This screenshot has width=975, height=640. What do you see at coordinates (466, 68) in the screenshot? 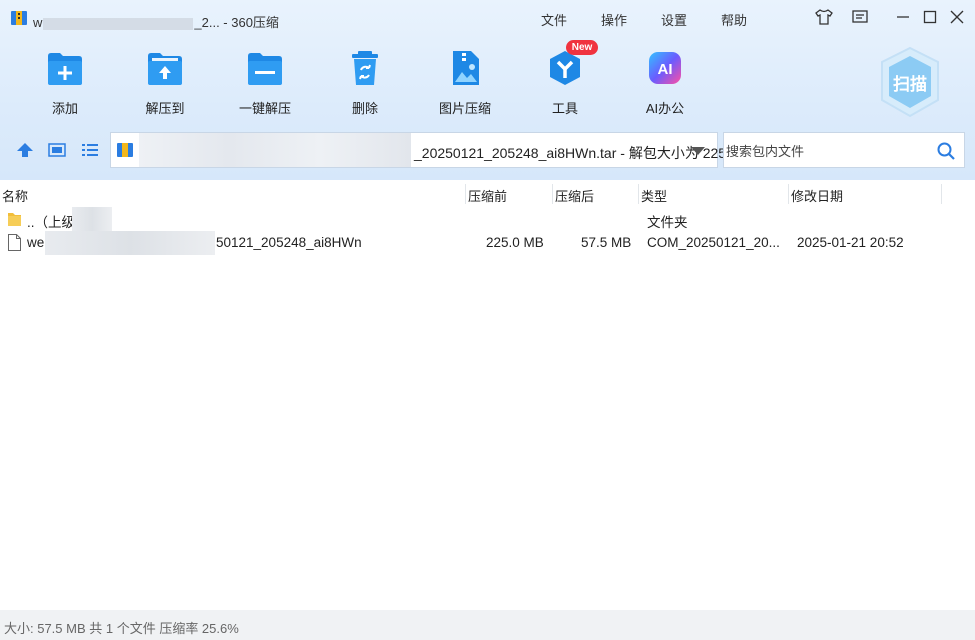
I see `image-compress-icon` at bounding box center [466, 68].